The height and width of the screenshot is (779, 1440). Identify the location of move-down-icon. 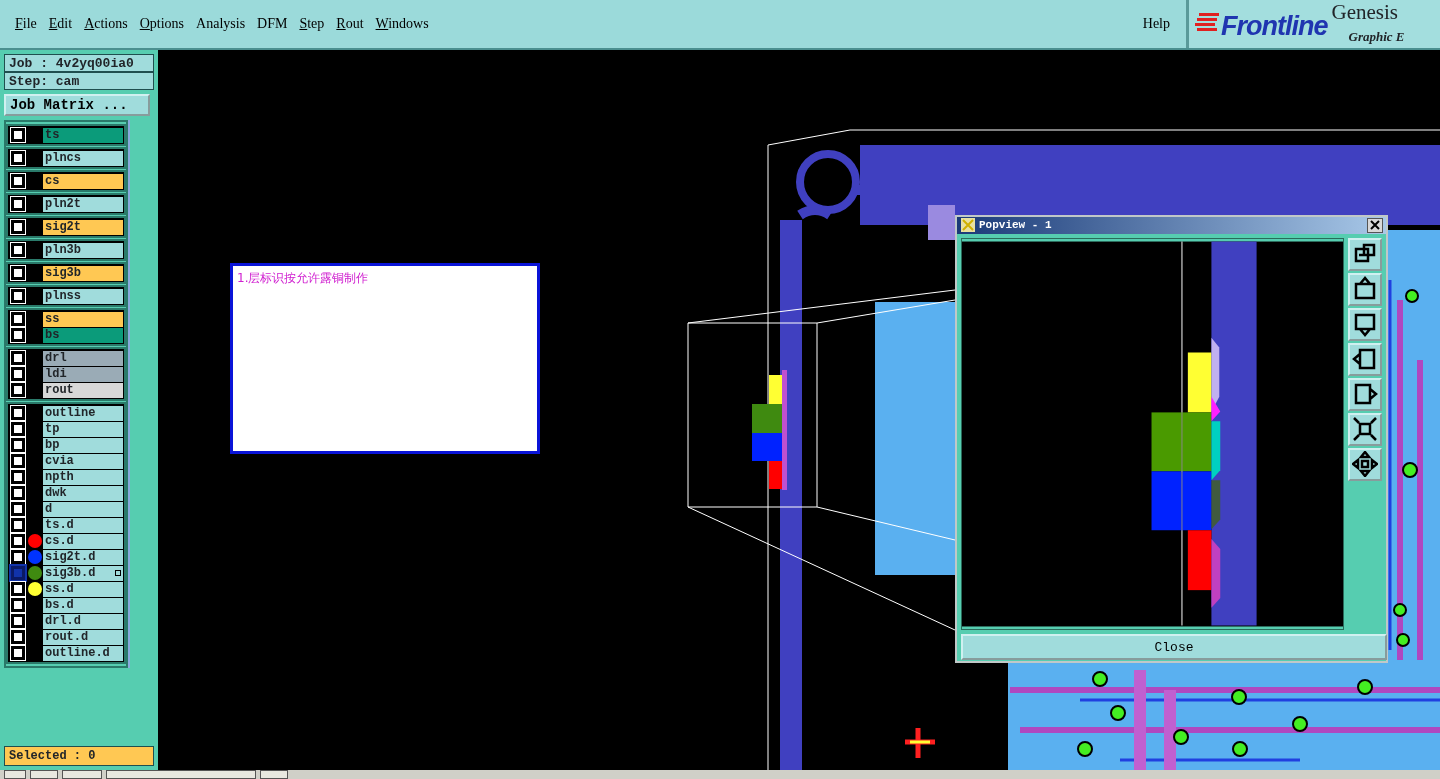
(1365, 324).